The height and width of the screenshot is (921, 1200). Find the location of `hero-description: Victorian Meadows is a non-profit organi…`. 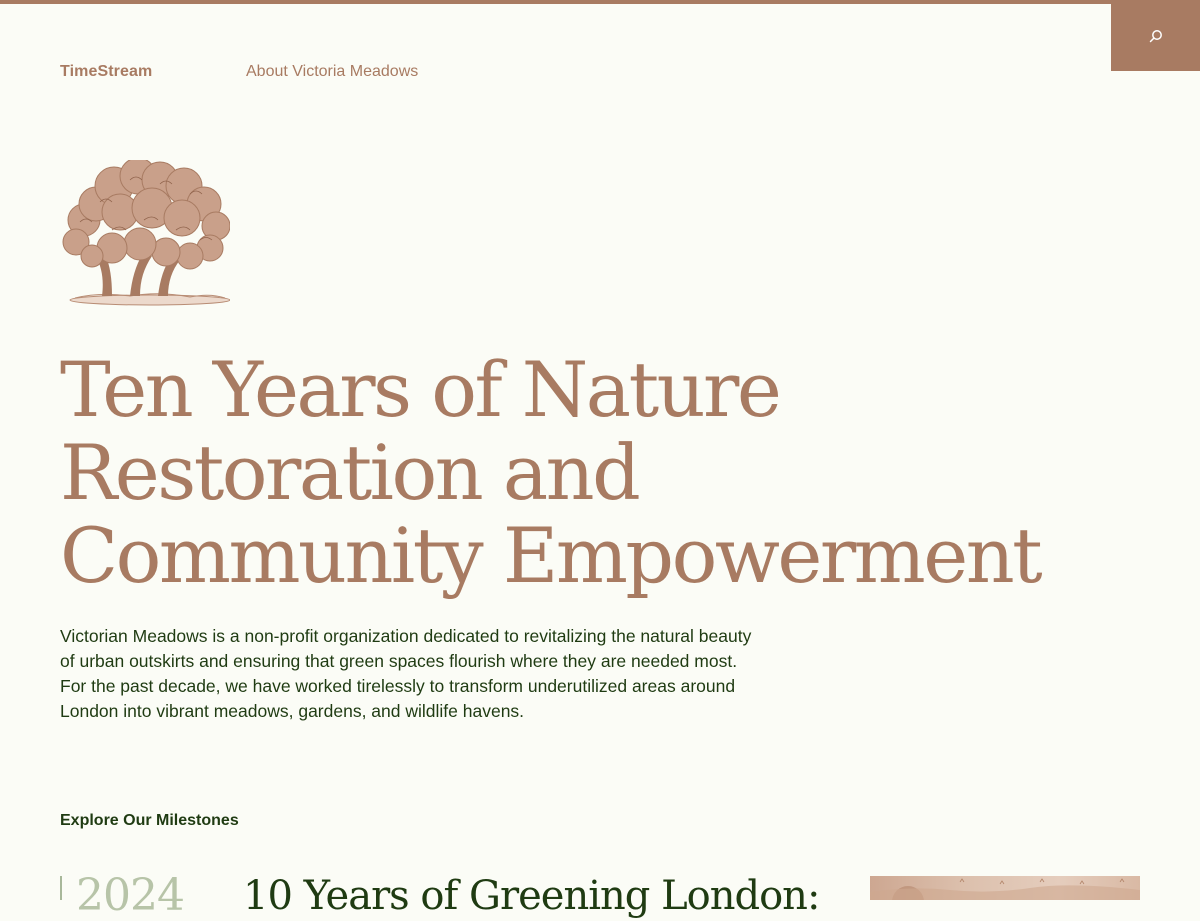

hero-description: Victorian Meadows is a non-profit organi… is located at coordinates (406, 673).